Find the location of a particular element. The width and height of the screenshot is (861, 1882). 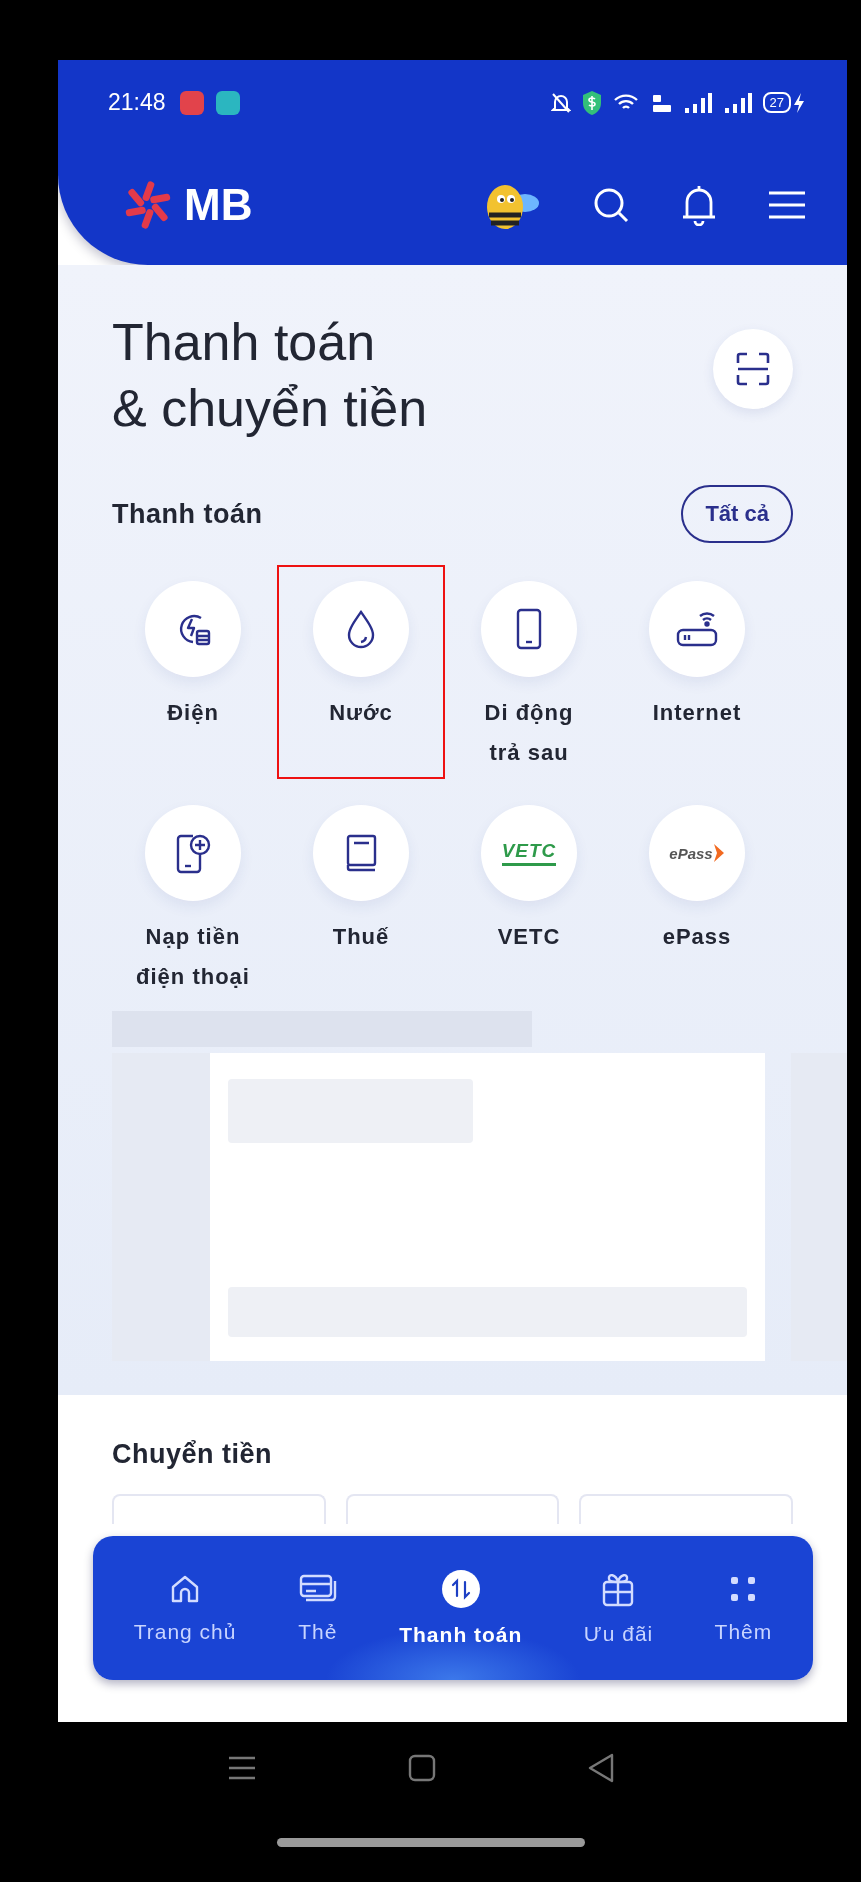

nav-tab: Thêm is located at coordinates (743, 1608).